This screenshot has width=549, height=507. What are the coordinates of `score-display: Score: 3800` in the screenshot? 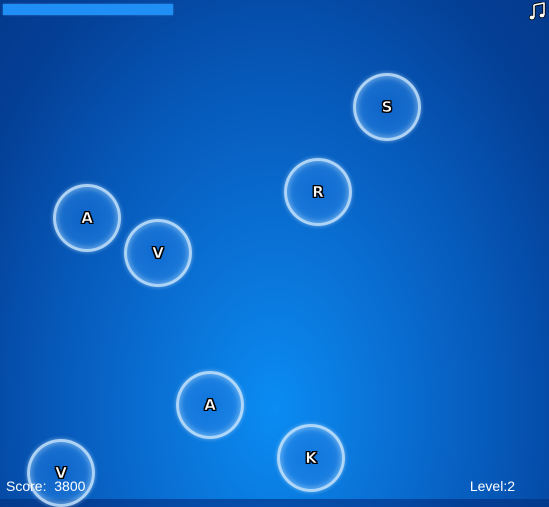 It's located at (45, 486).